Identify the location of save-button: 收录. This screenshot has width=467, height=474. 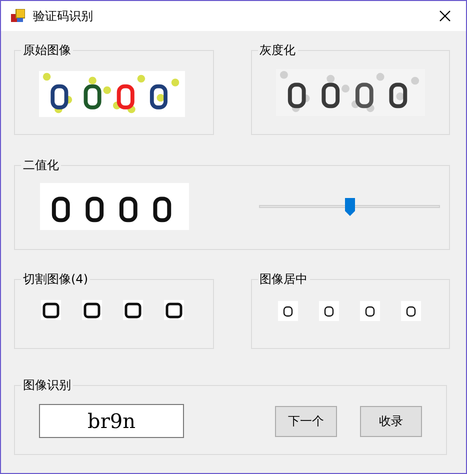
(391, 421).